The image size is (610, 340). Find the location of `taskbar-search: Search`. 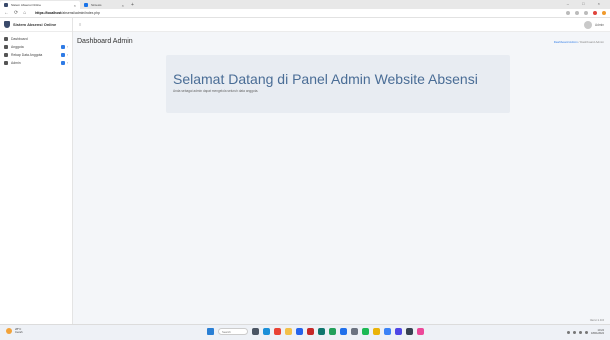

taskbar-search: Search is located at coordinates (233, 331).